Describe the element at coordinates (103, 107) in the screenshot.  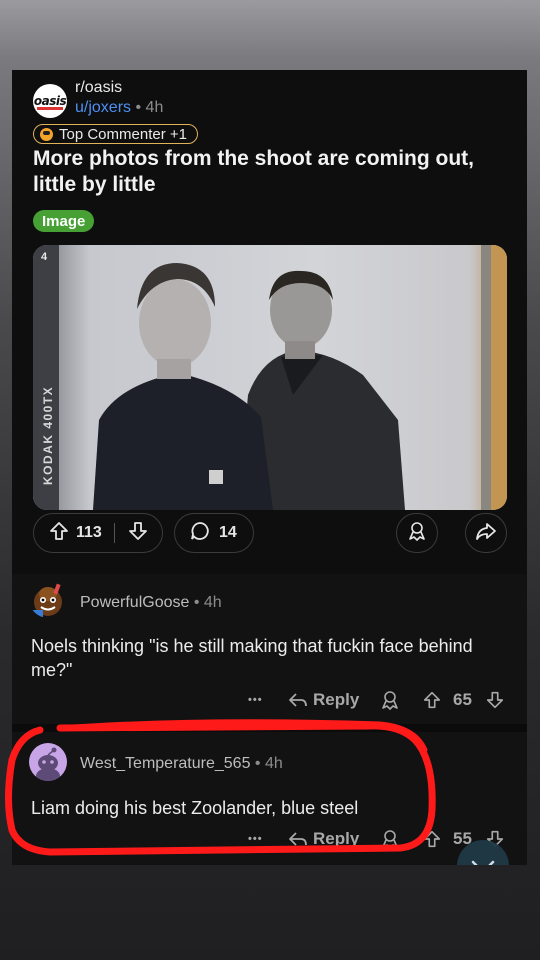
I see `post-author: u/joxers` at that location.